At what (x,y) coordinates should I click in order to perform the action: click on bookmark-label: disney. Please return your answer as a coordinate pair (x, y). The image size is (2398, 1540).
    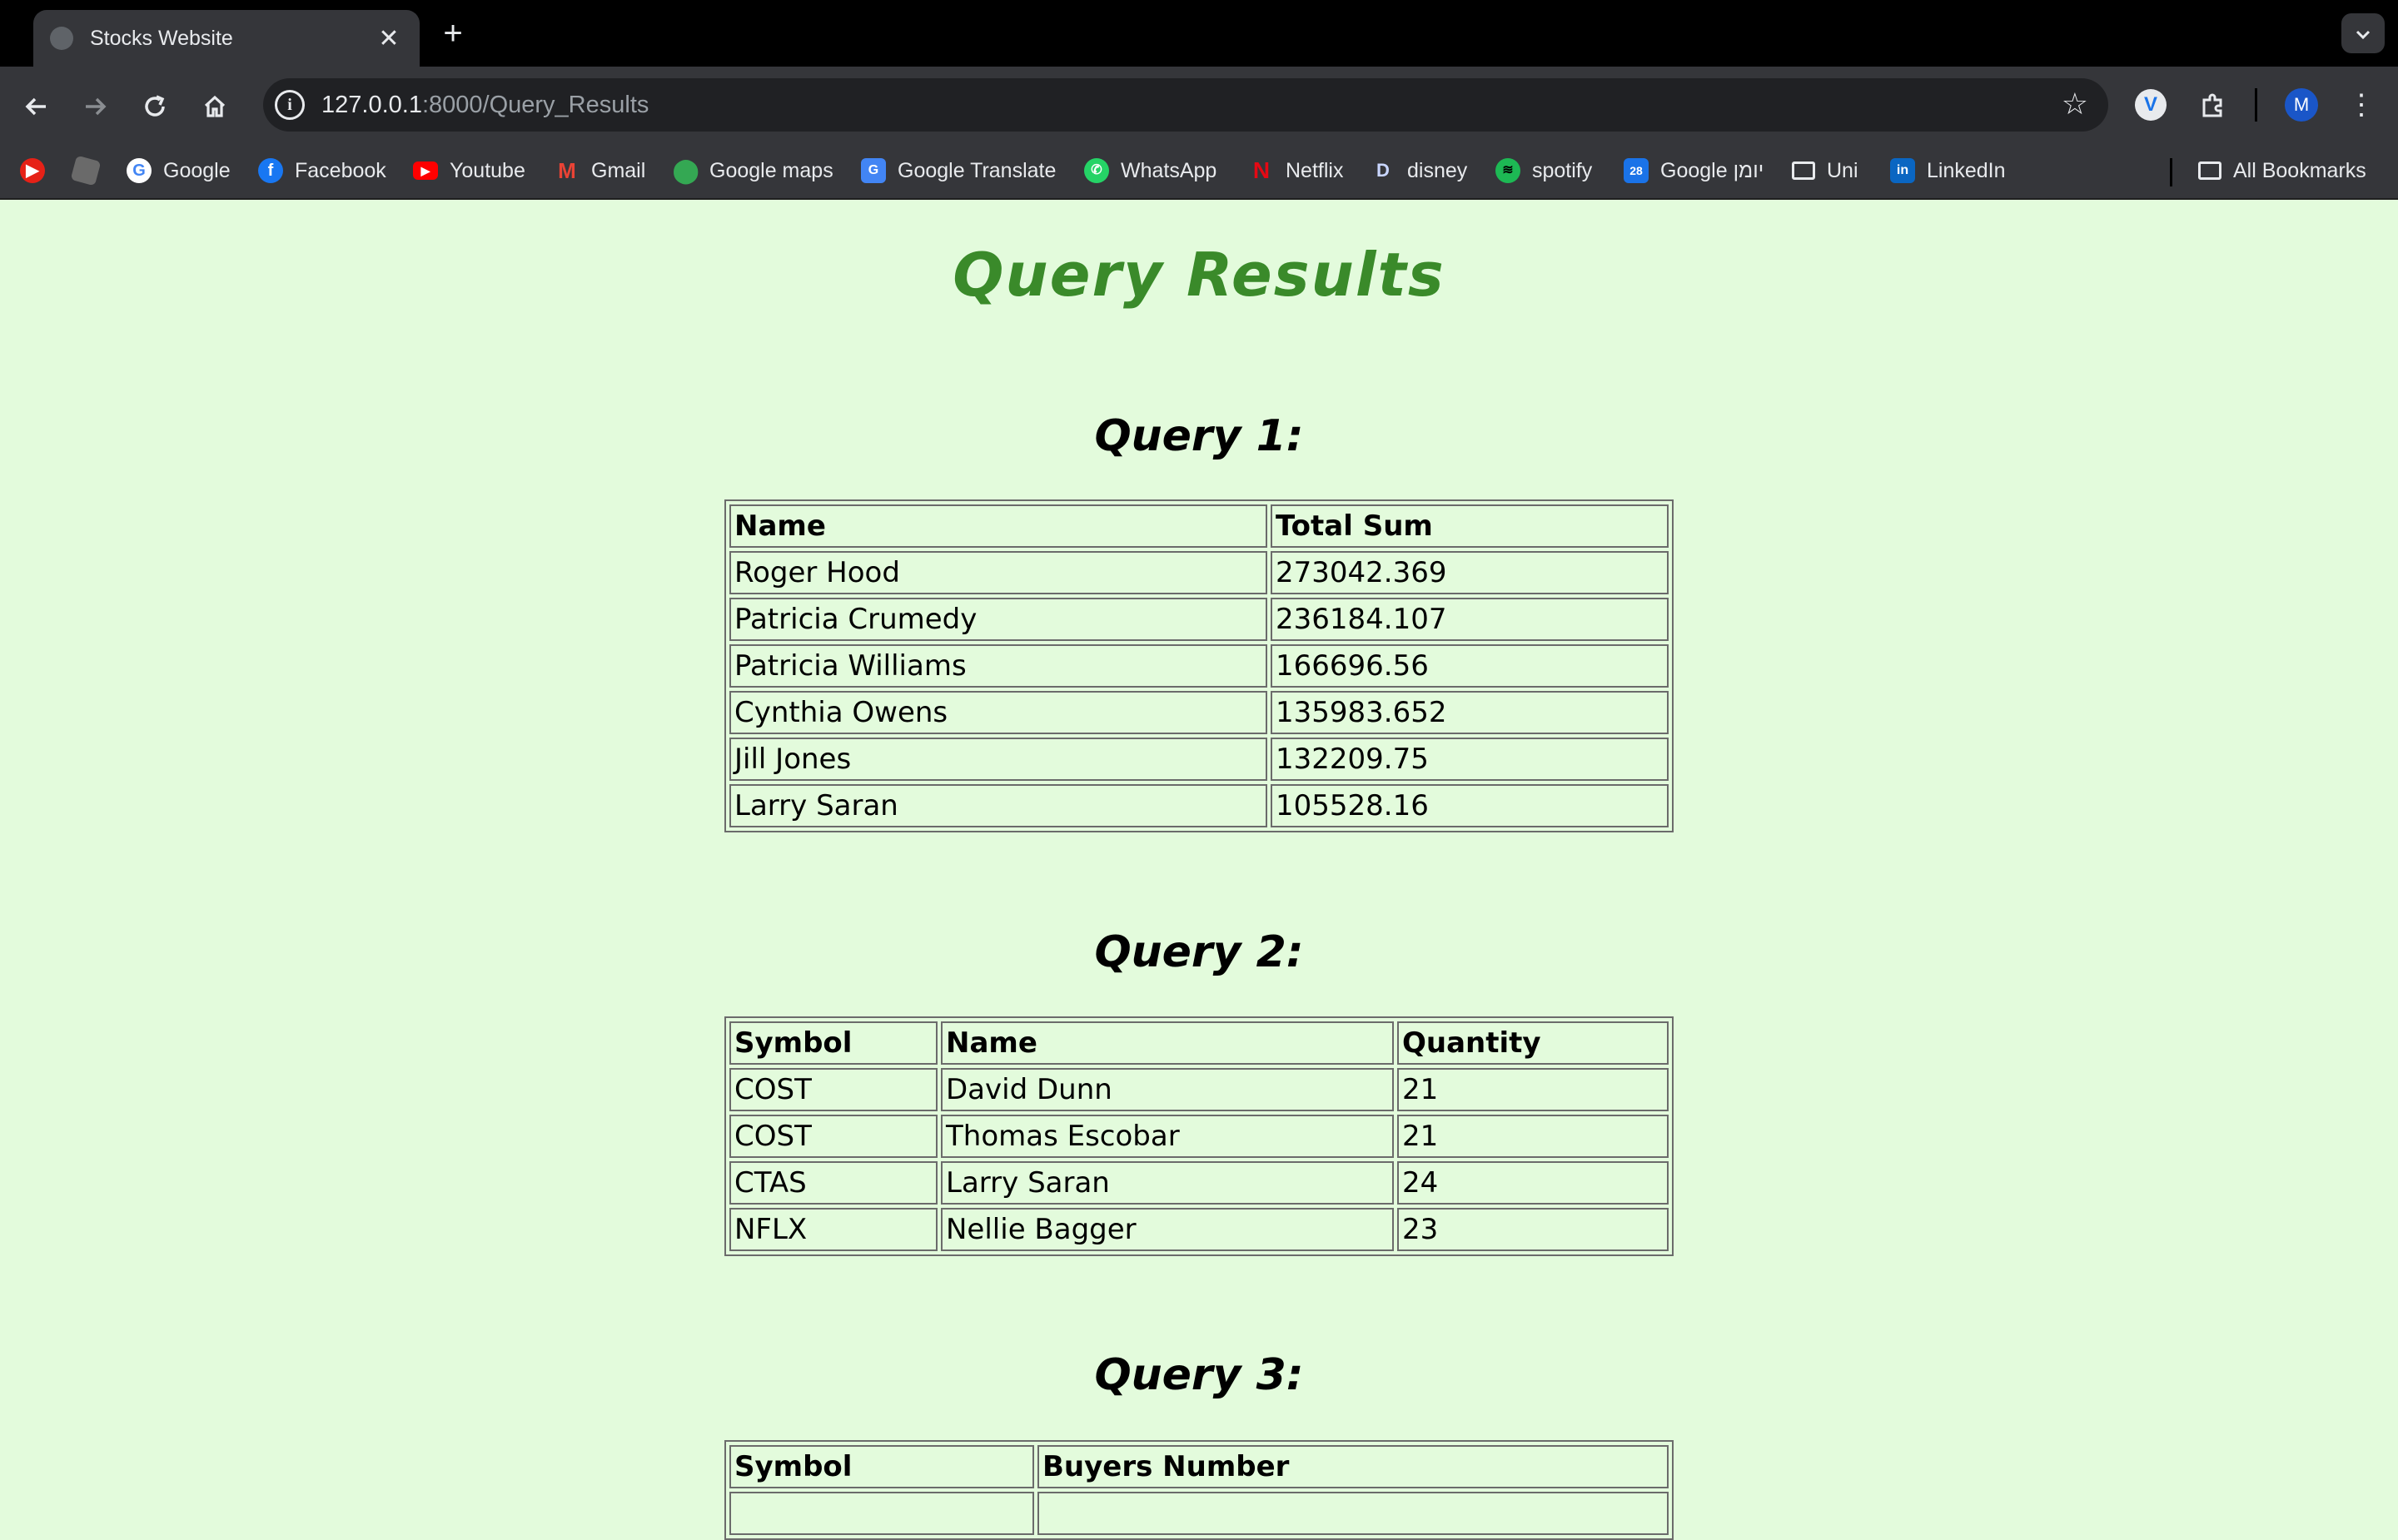
    Looking at the image, I should click on (1437, 170).